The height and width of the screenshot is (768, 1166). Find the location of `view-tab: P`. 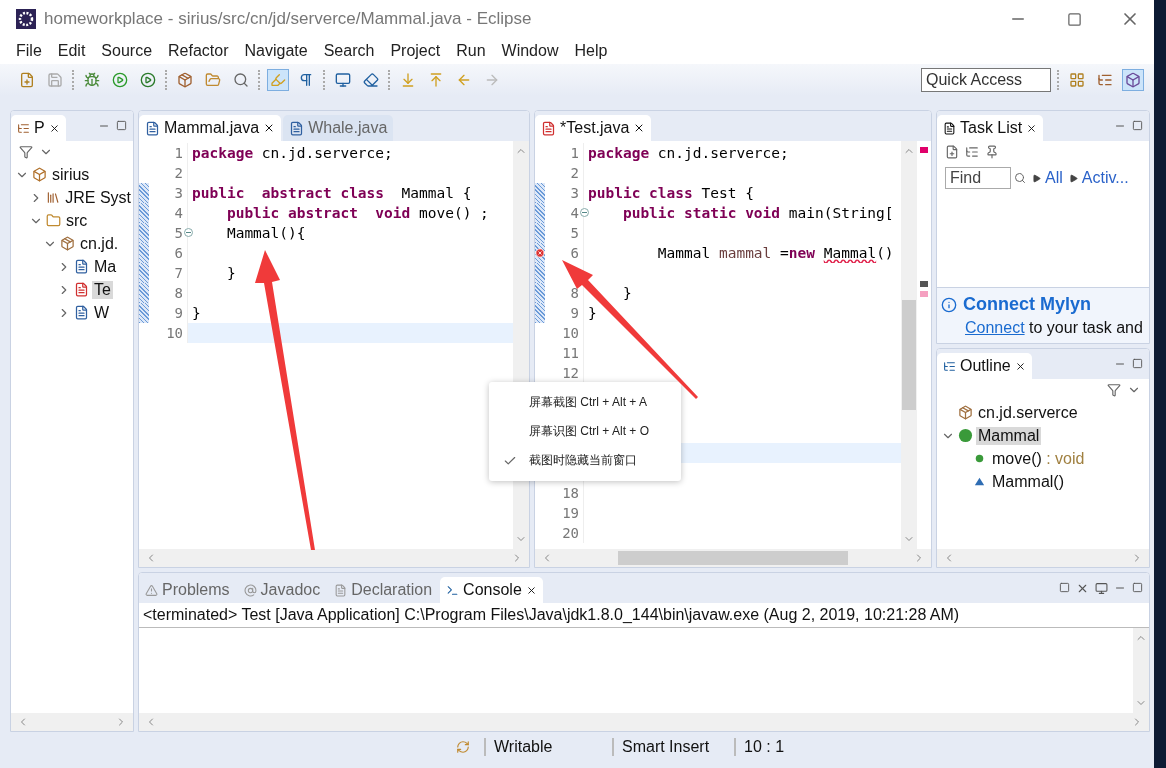

view-tab: P is located at coordinates (38, 128).